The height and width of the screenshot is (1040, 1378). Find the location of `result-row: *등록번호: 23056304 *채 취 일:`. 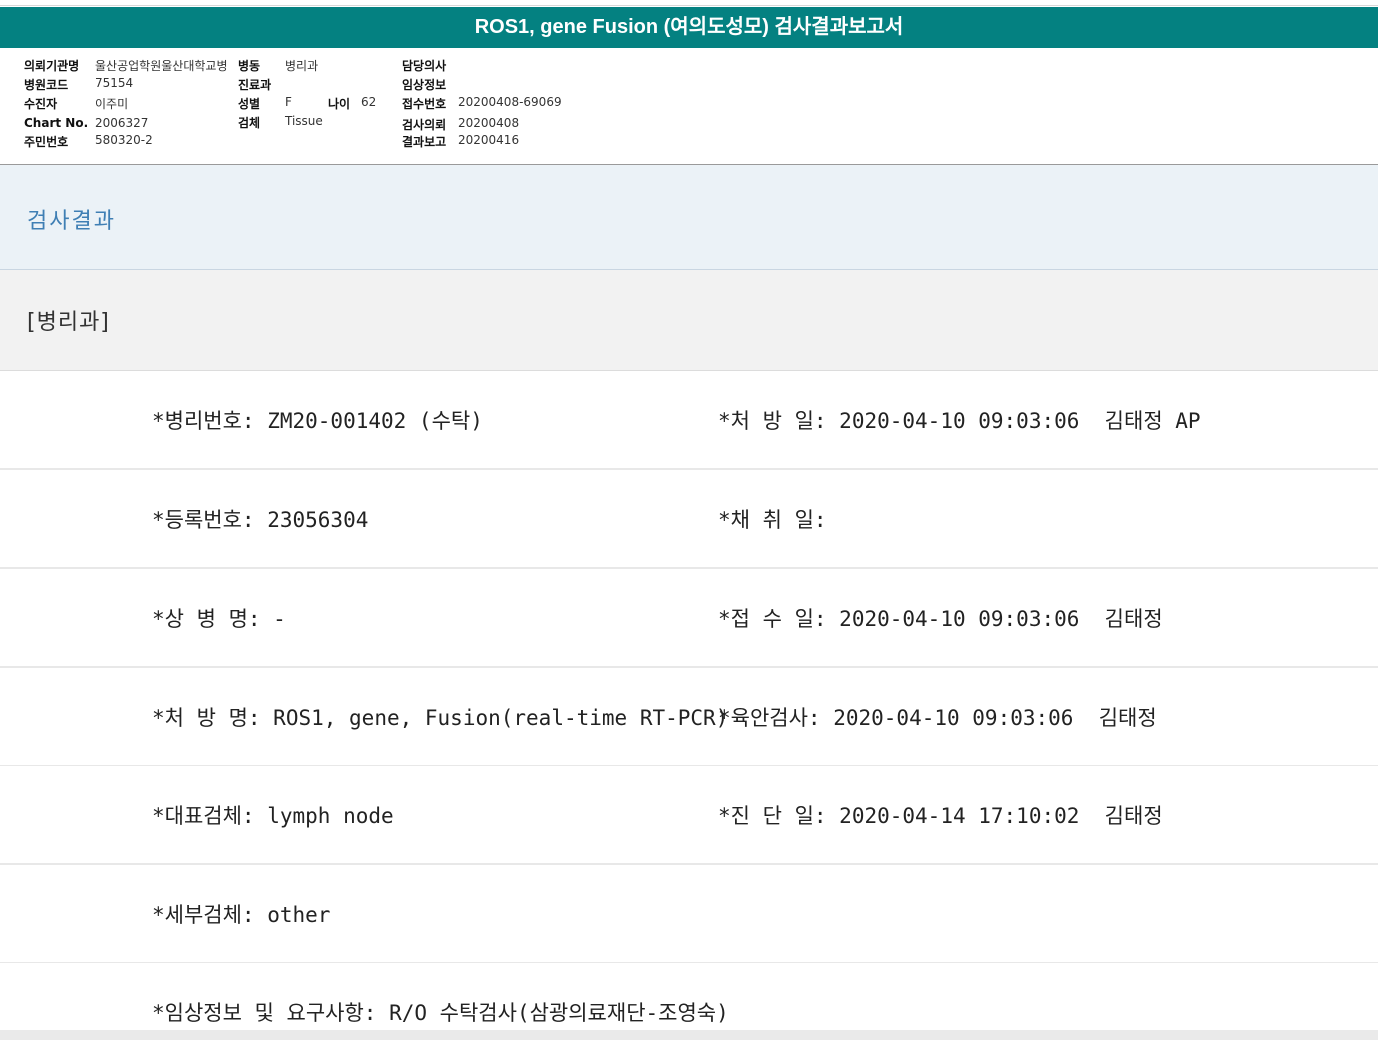

result-row: *등록번호: 23056304 *채 취 일: is located at coordinates (689, 519).